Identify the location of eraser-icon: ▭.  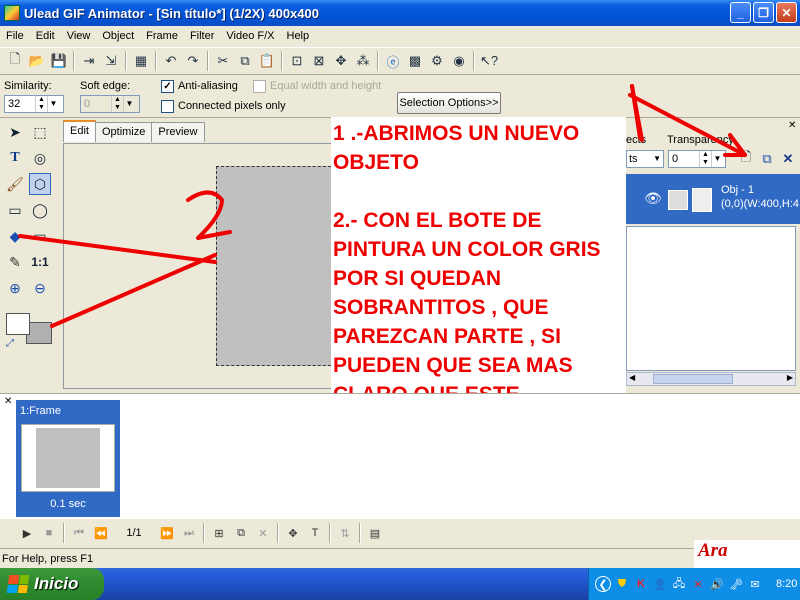
(15, 210).